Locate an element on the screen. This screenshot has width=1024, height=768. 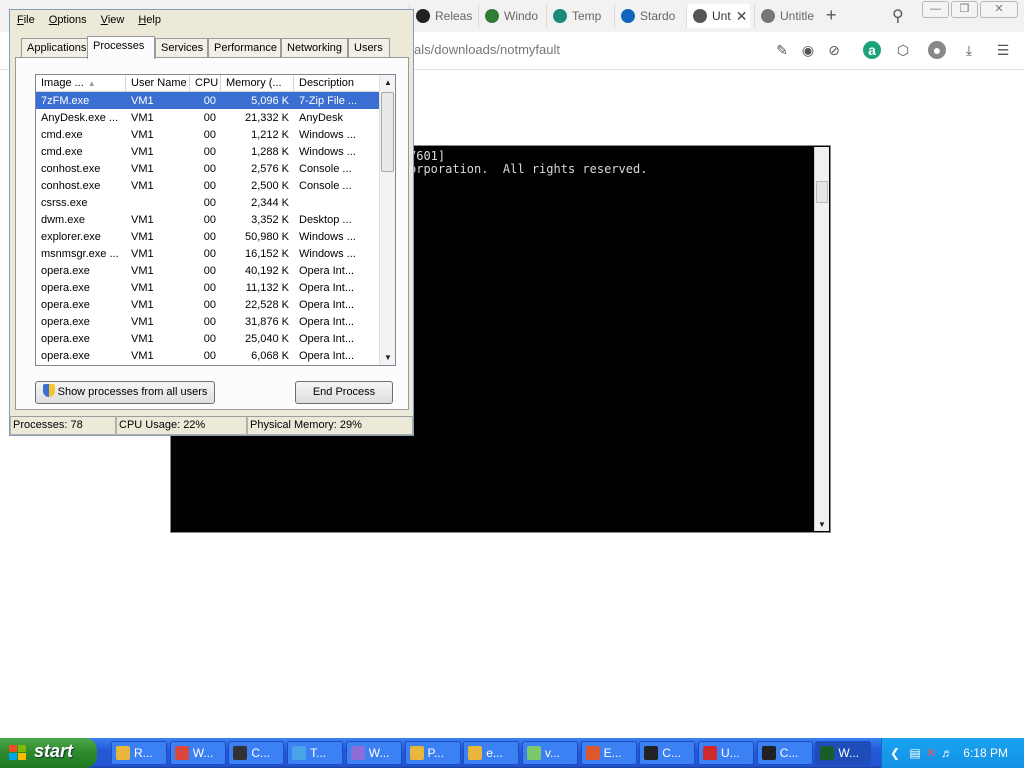
url-text: als/downloads/notmyfault is located at coordinates (487, 49).